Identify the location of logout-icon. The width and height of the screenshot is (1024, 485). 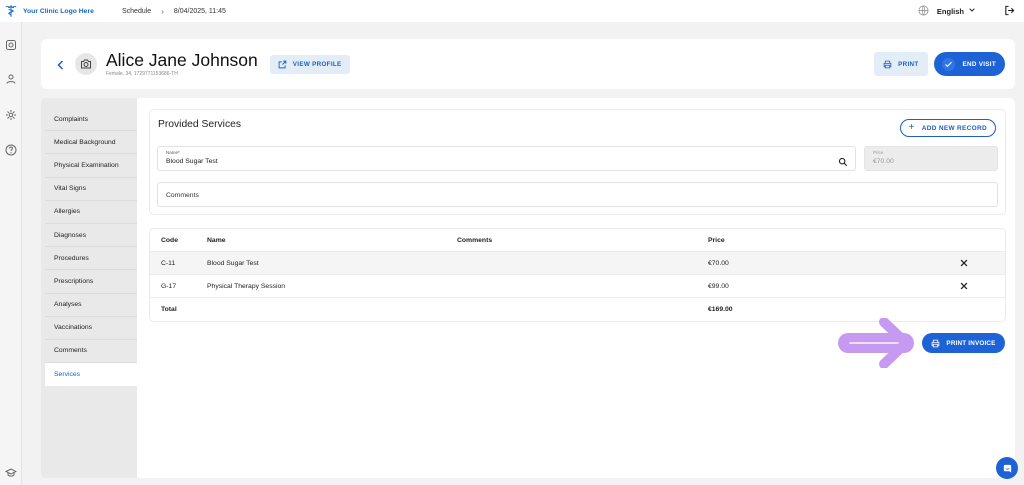
(1009, 11).